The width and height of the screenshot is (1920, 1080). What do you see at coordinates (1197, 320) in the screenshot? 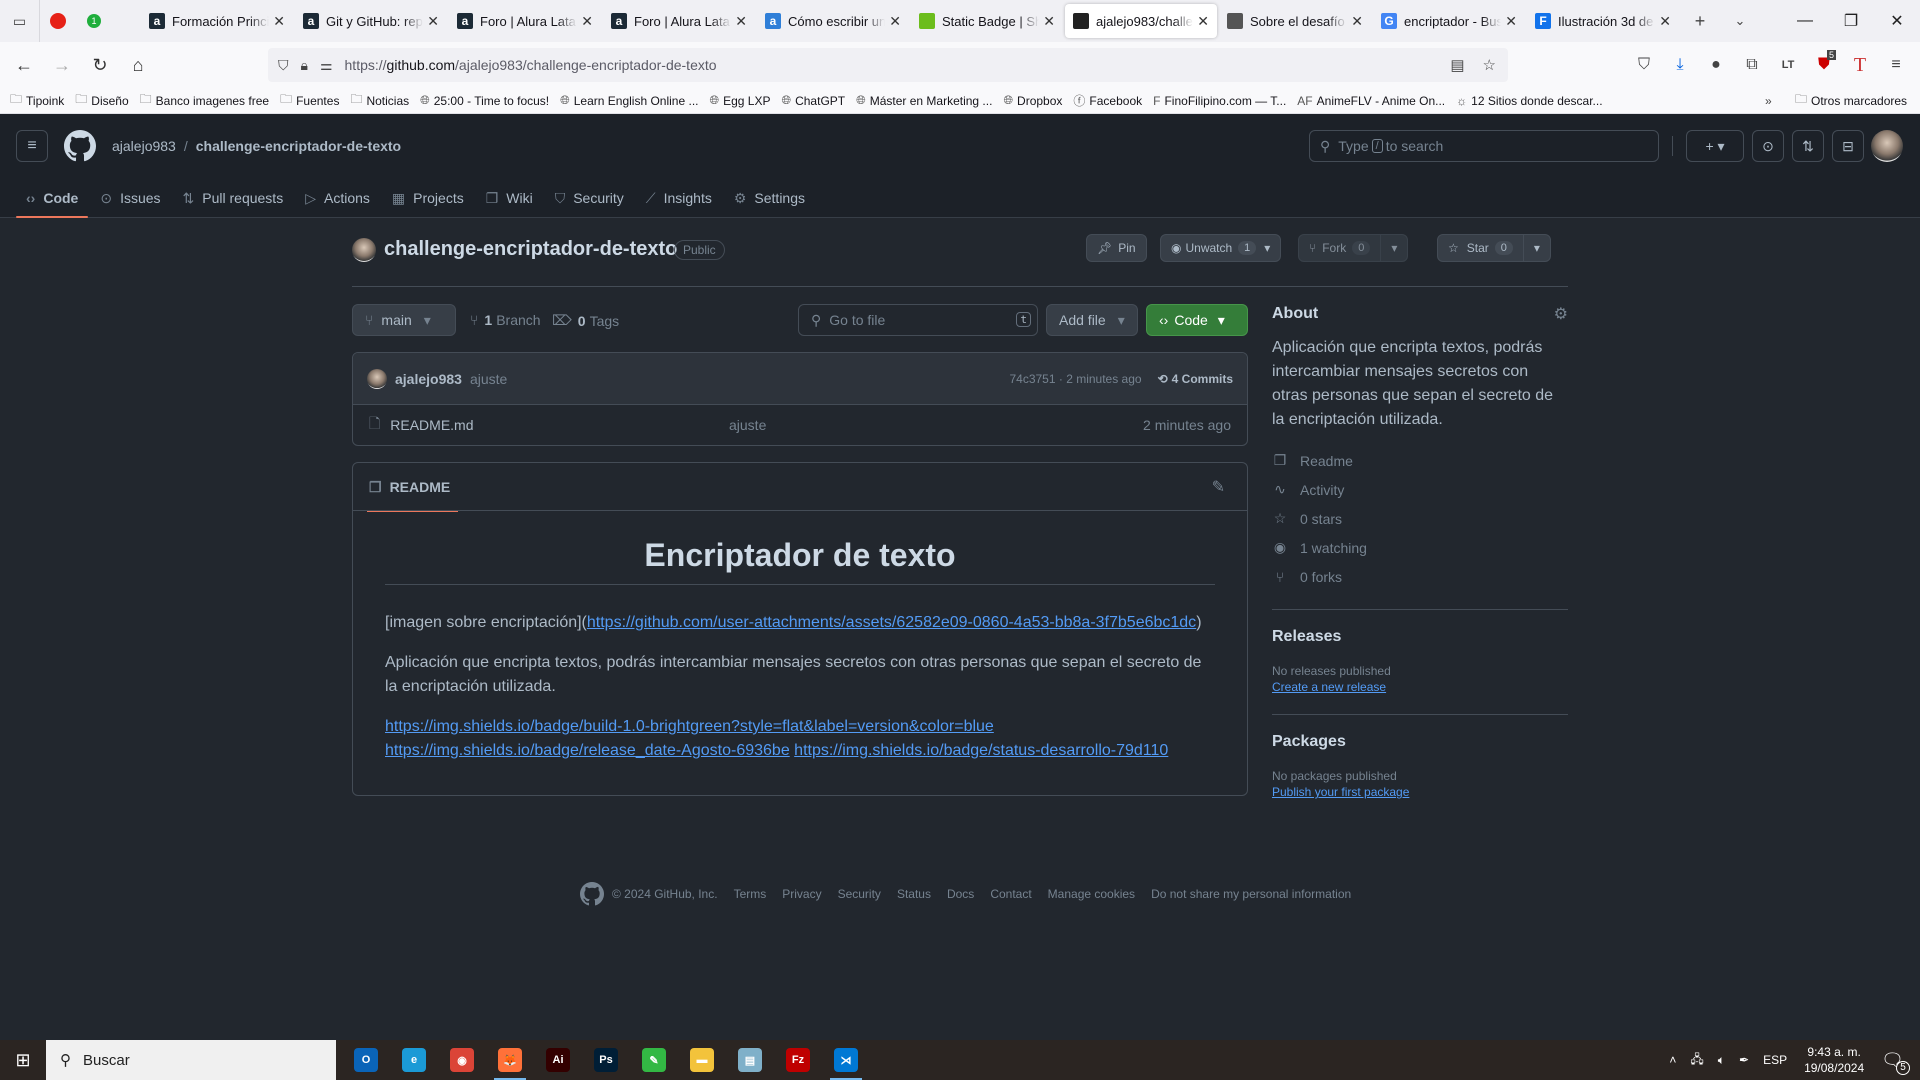
I see `code-button: ‹› Code ▾` at bounding box center [1197, 320].